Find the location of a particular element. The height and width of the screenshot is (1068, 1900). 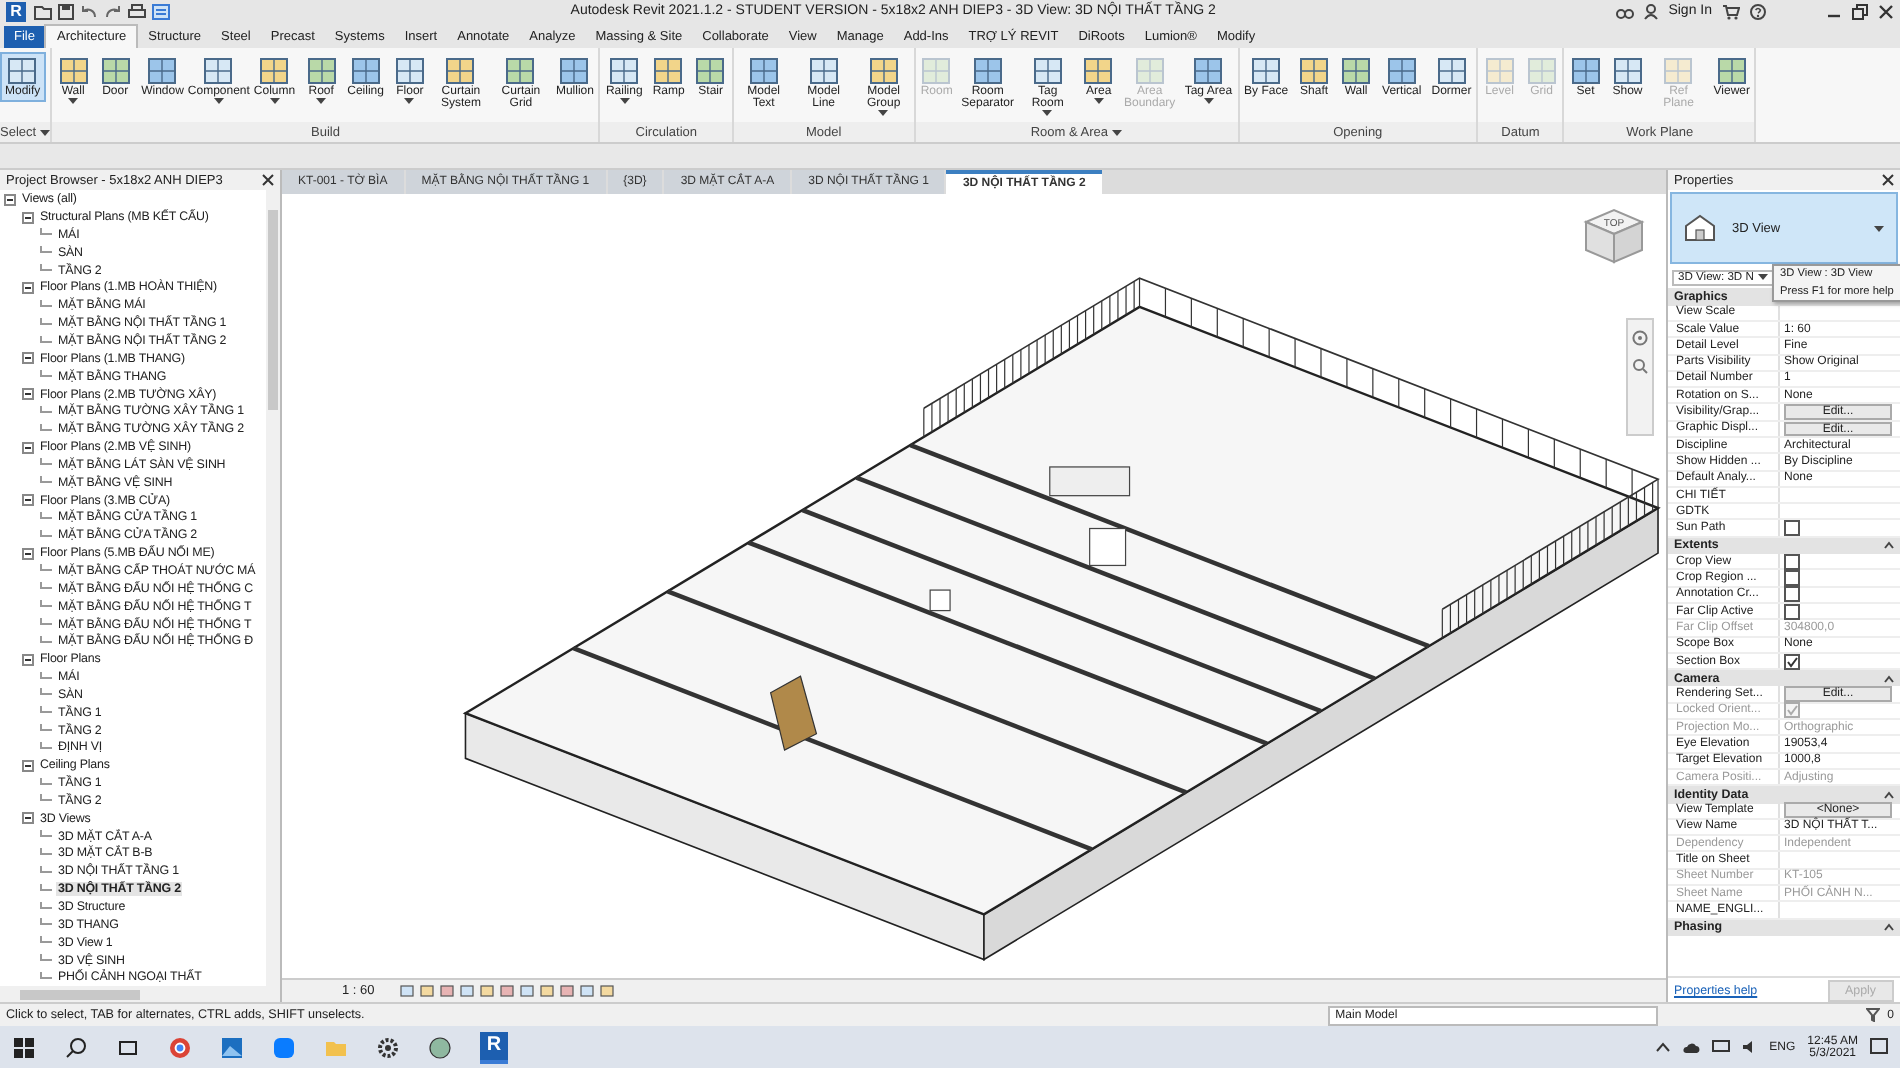

open-folder-icon is located at coordinates (43, 11).